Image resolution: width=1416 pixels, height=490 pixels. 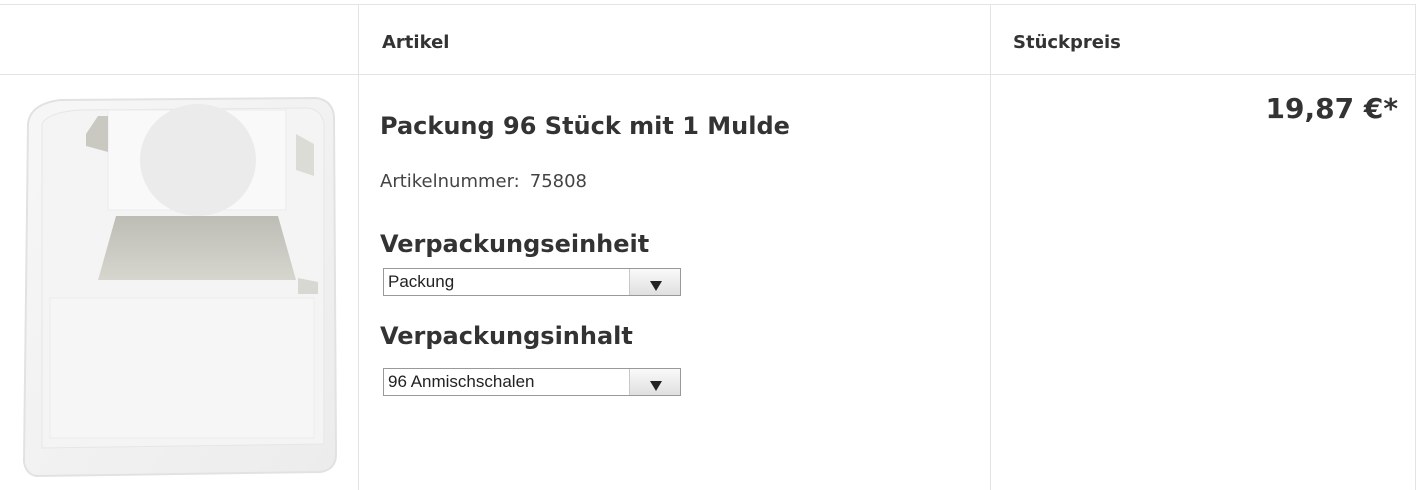 I want to click on header-bottom-border, so click(x=708, y=74).